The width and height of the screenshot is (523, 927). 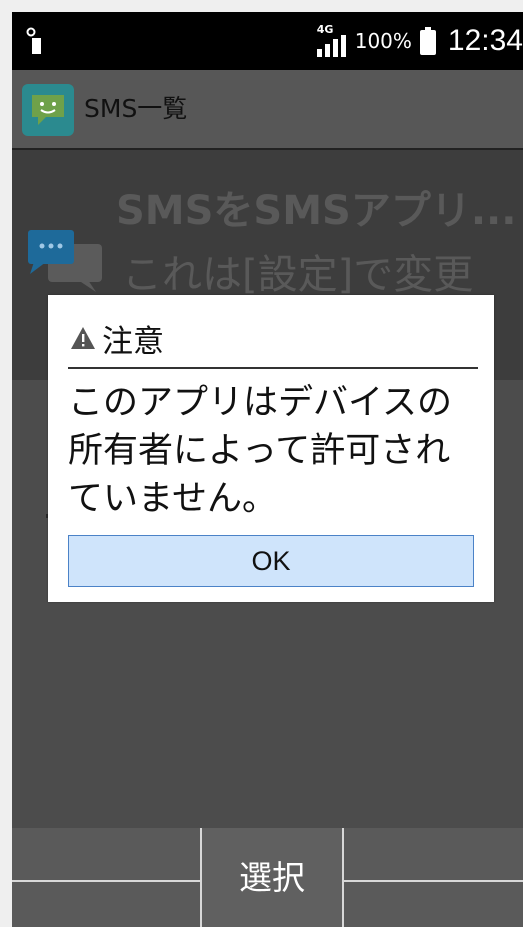 I want to click on status-bar: 4G 100% 12:34, so click(x=267, y=41).